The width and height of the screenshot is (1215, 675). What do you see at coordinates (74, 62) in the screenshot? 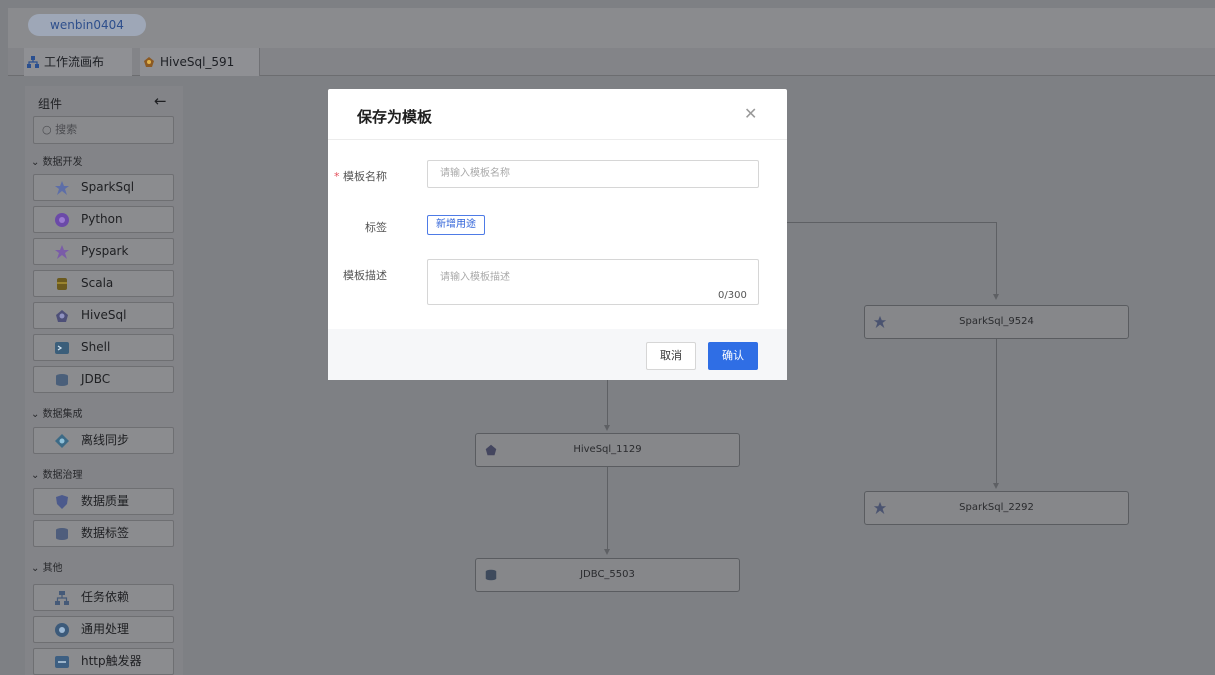
I see `tab-label: 工作流画布` at bounding box center [74, 62].